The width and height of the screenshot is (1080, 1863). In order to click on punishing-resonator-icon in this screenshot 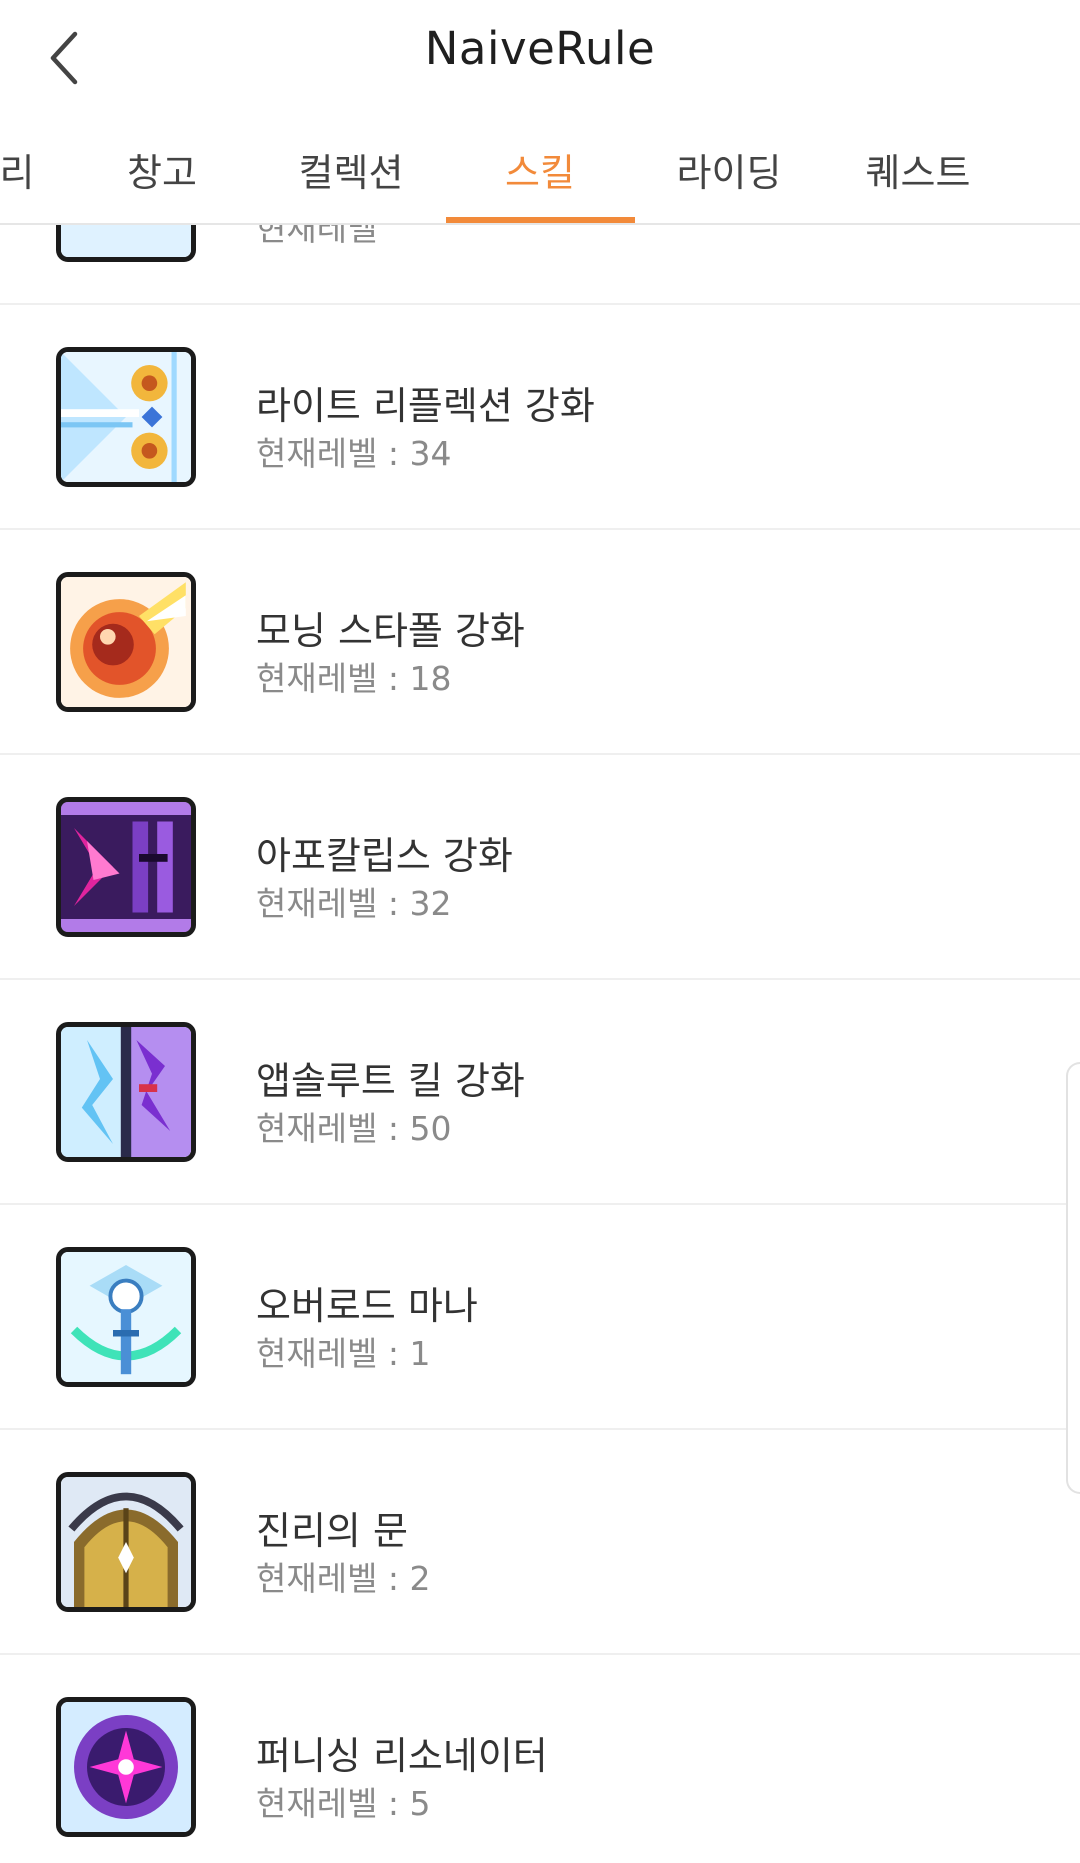, I will do `click(126, 1767)`.